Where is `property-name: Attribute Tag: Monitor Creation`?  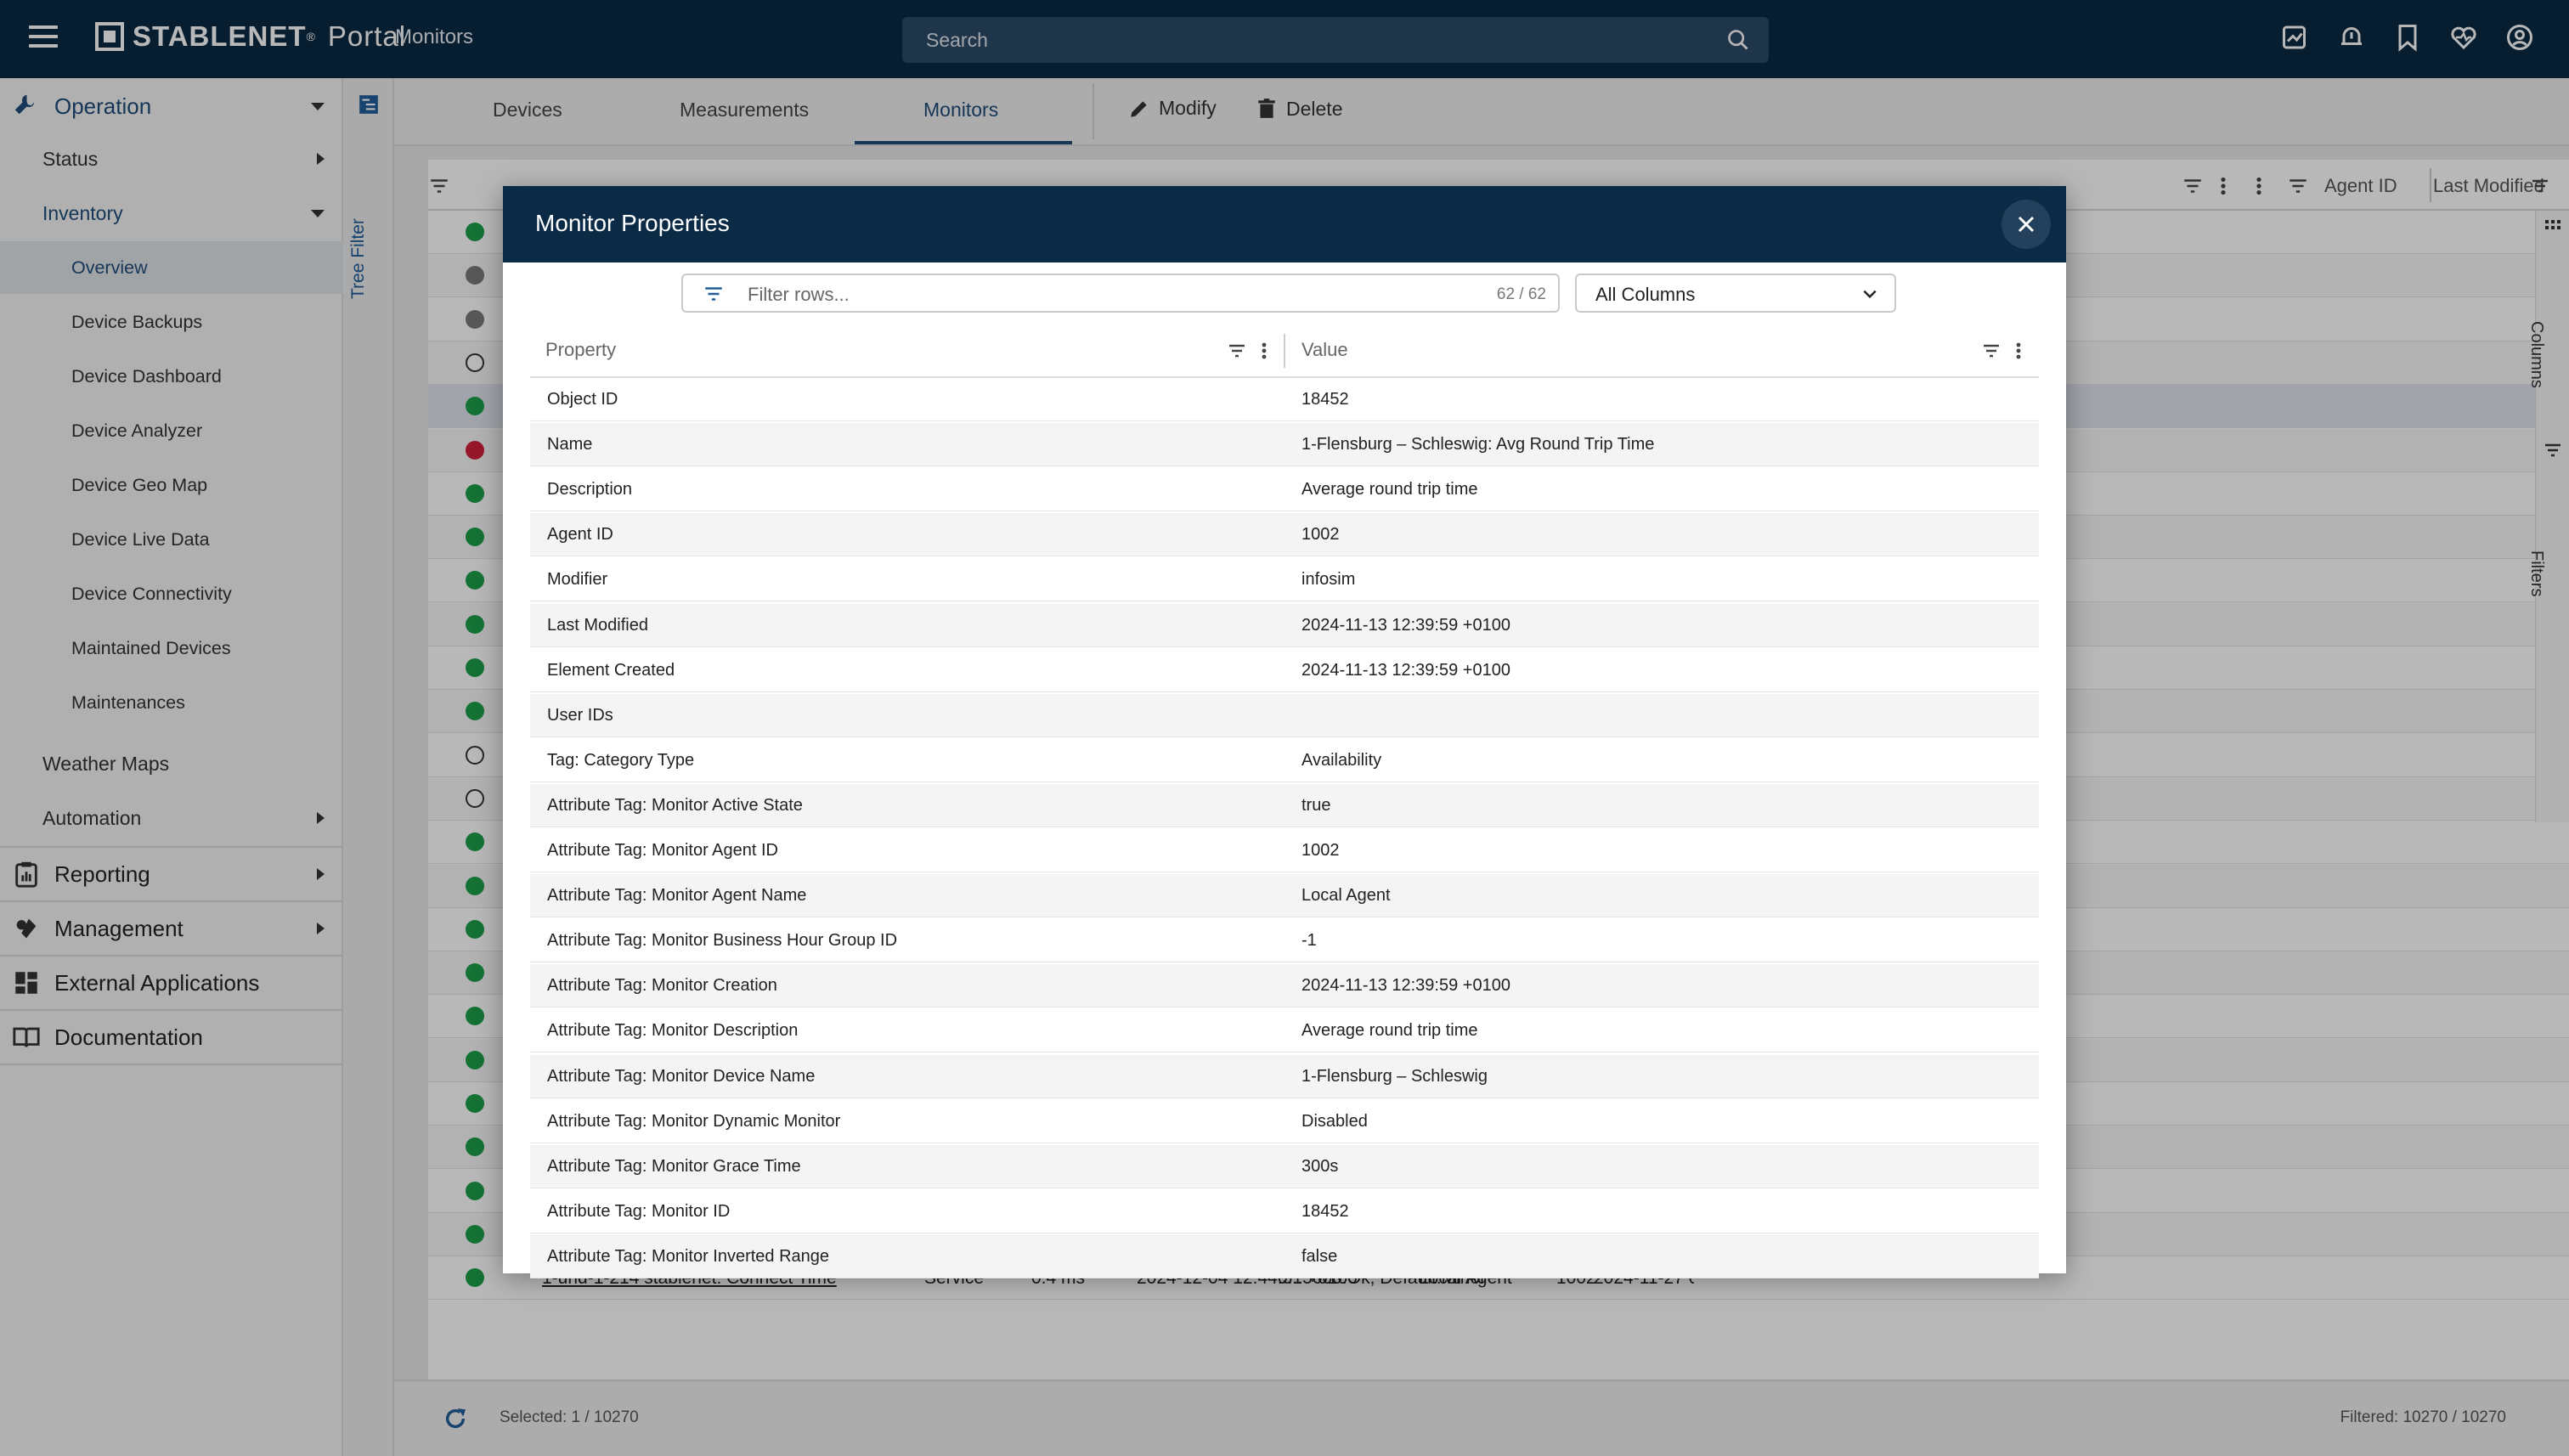 property-name: Attribute Tag: Monitor Creation is located at coordinates (662, 986).